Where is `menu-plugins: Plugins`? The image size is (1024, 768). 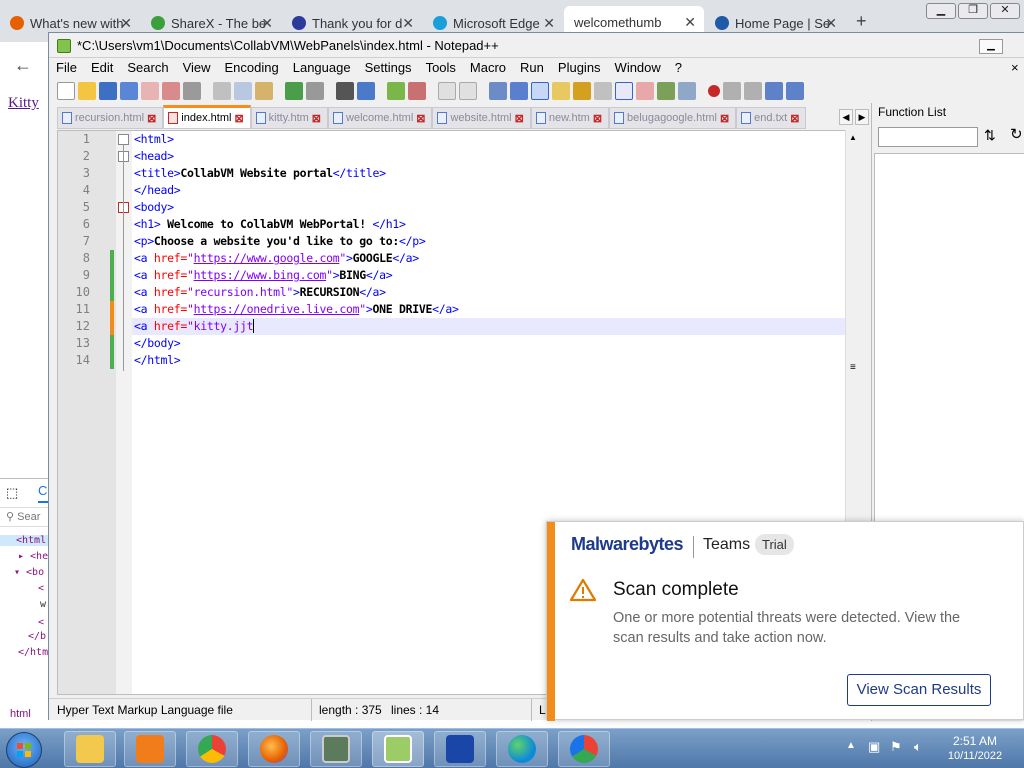
menu-plugins: Plugins is located at coordinates (579, 68).